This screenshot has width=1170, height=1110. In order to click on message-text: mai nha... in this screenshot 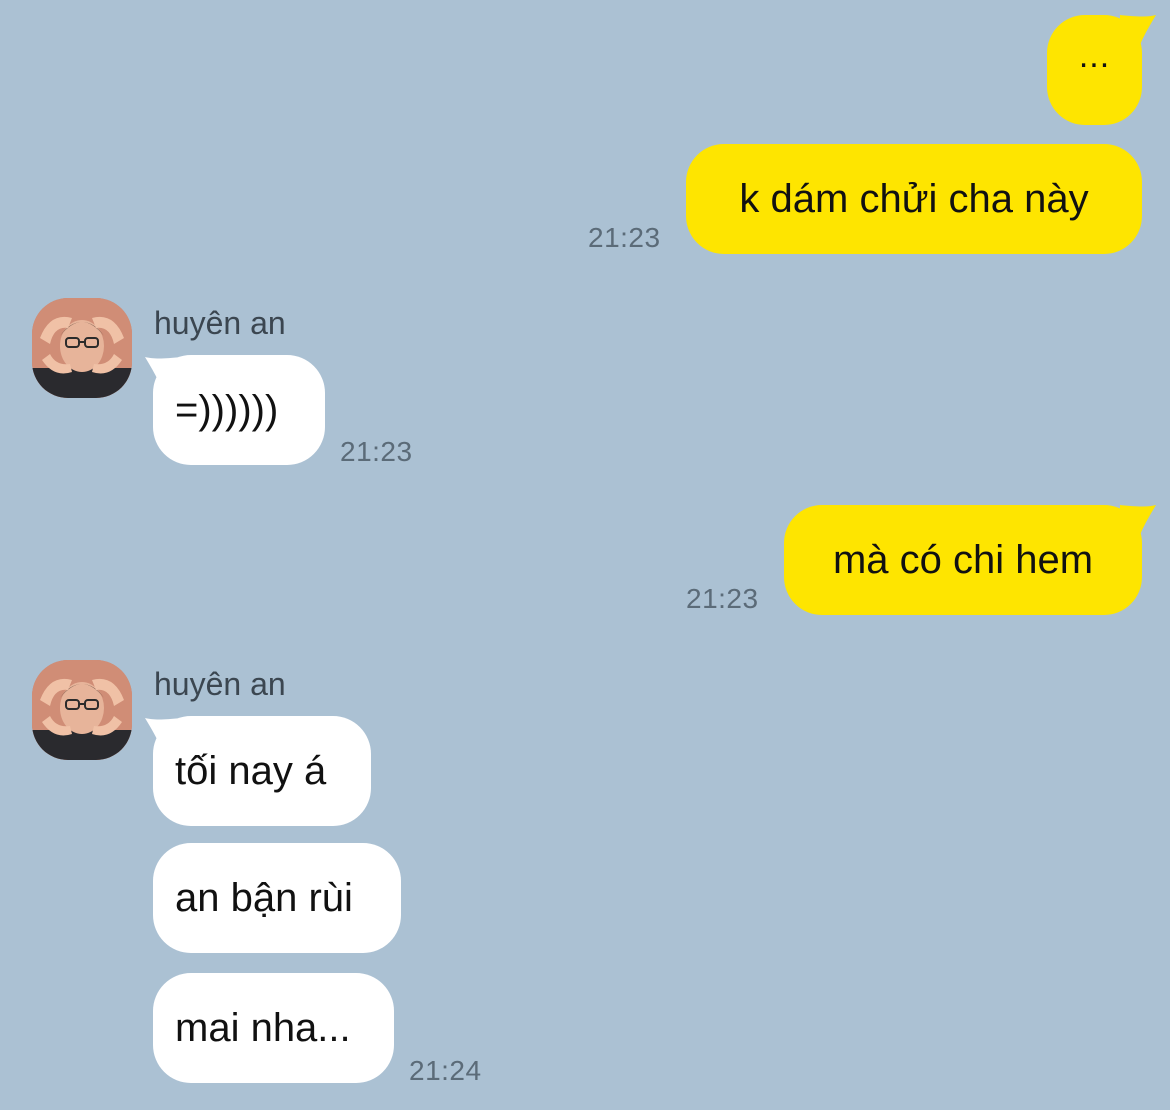, I will do `click(263, 1028)`.